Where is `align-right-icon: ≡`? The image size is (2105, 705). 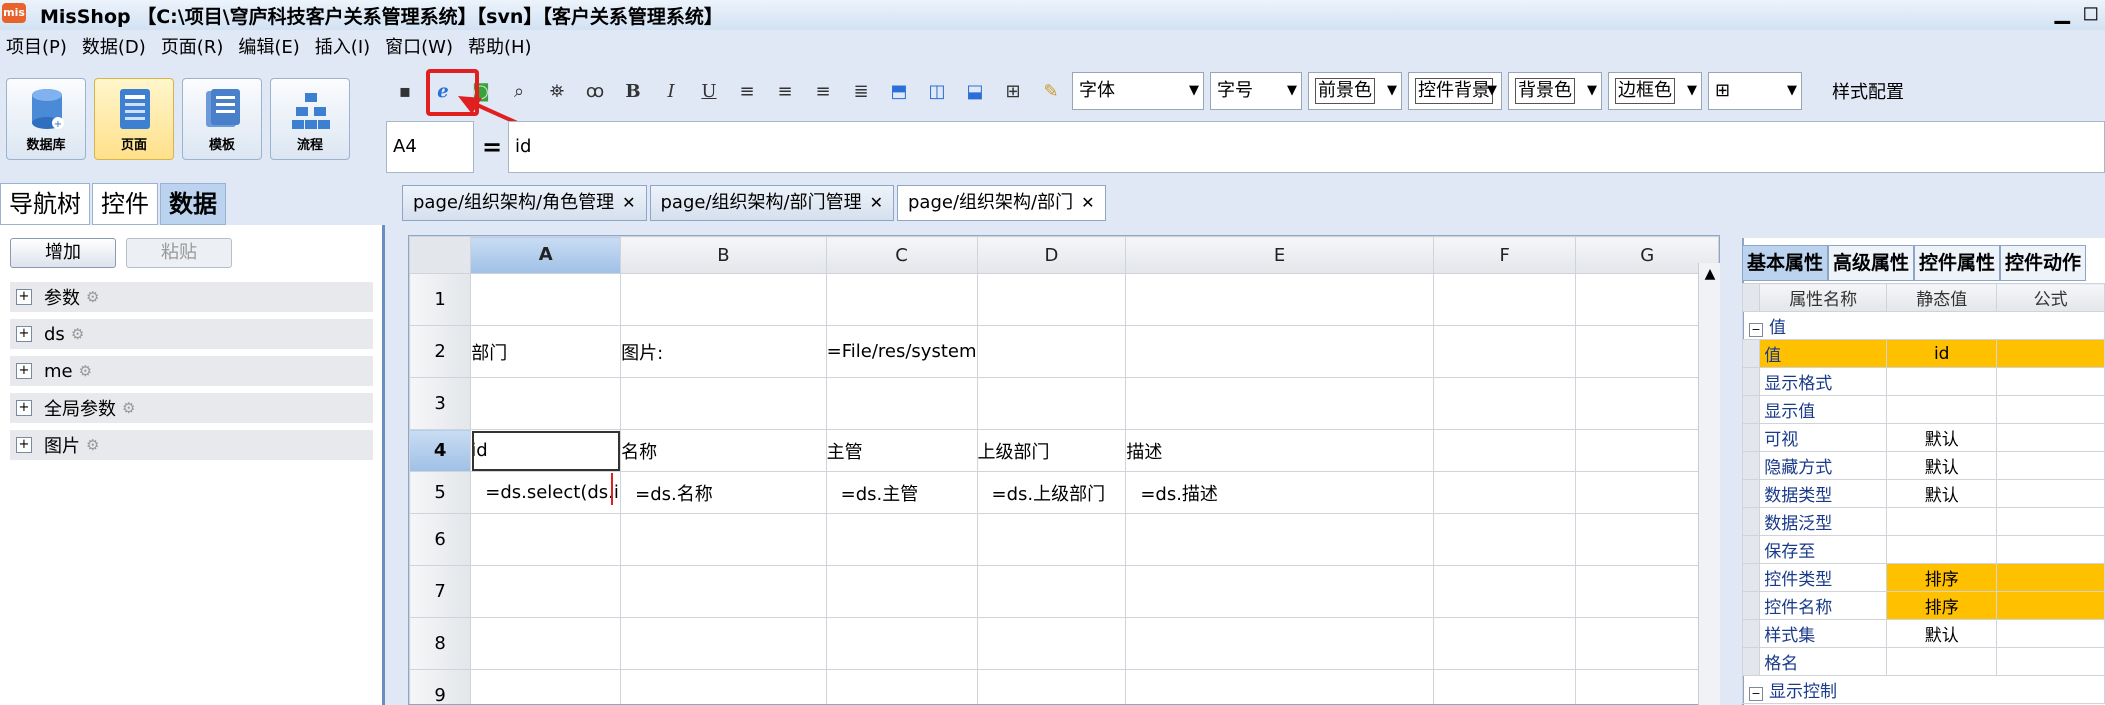
align-right-icon: ≡ is located at coordinates (823, 91).